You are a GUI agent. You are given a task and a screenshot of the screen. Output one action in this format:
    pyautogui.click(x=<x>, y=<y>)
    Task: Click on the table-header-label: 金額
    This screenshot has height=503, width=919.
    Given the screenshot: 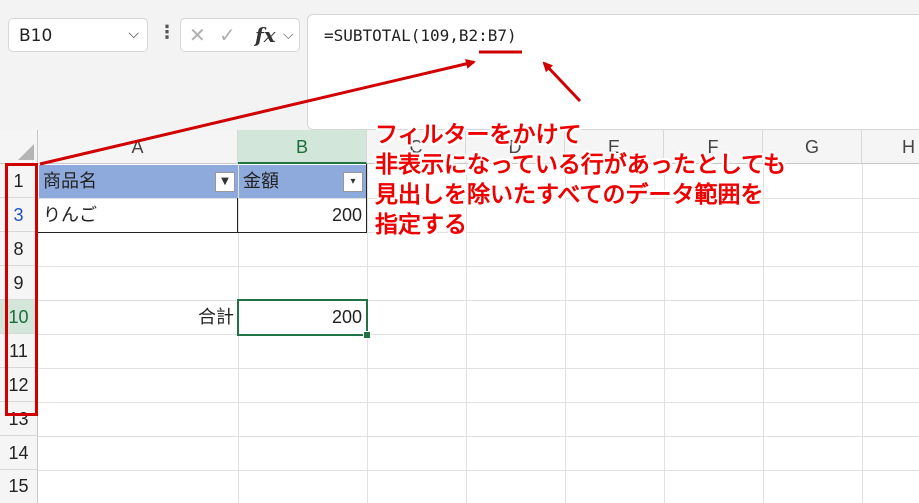 What is the action you would take?
    pyautogui.click(x=261, y=181)
    